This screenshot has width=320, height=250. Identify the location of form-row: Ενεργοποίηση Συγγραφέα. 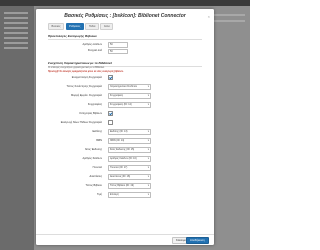
(125, 78).